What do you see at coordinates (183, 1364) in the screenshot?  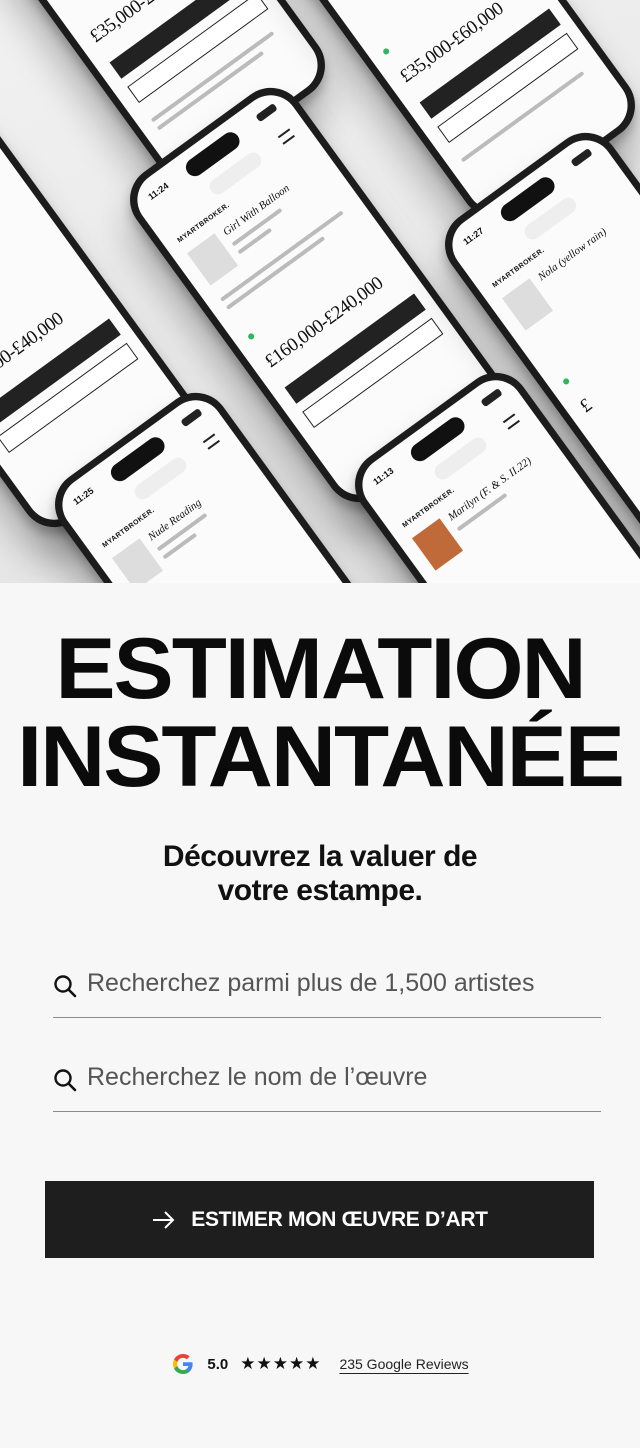 I see `google-logo-icon` at bounding box center [183, 1364].